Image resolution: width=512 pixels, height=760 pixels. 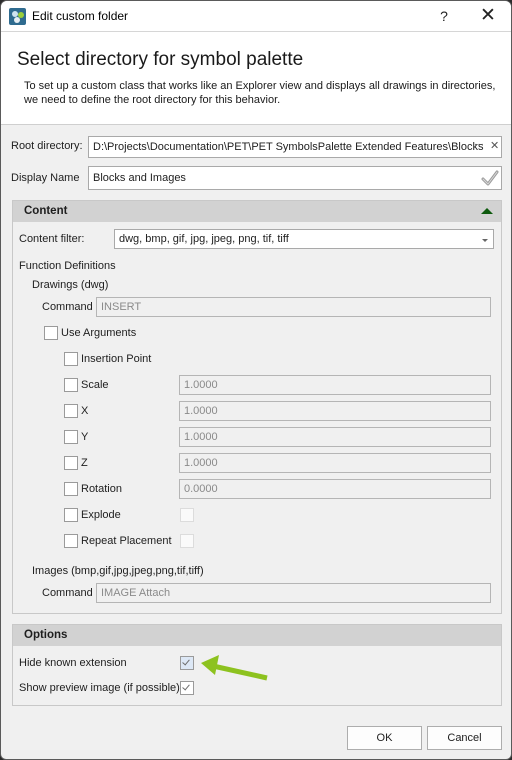 I want to click on rotation-input: 0.0000, so click(x=335, y=489).